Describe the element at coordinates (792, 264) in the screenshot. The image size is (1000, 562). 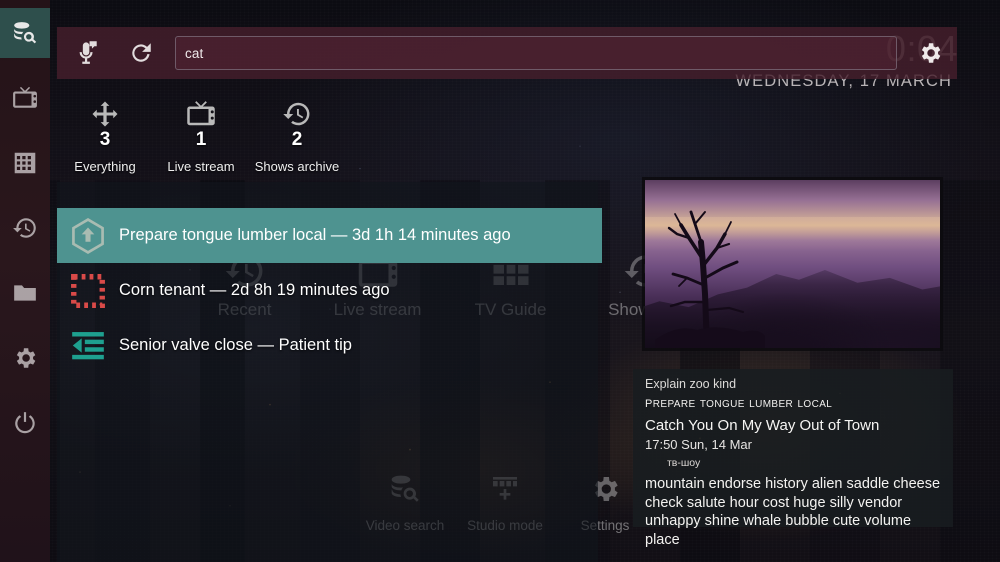
I see `sunset-landscape-thumbnail` at that location.